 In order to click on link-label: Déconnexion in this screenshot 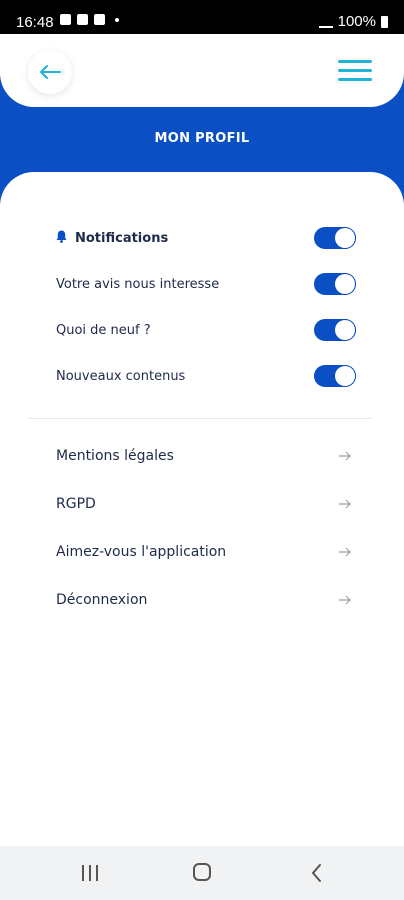, I will do `click(102, 600)`.